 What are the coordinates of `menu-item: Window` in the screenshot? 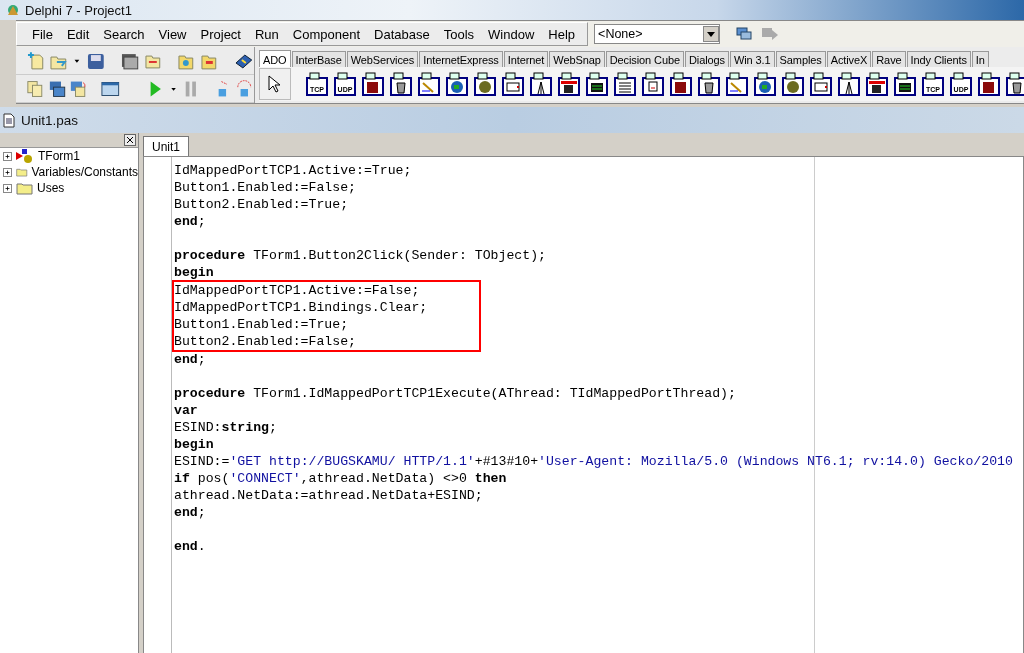 It's located at (511, 34).